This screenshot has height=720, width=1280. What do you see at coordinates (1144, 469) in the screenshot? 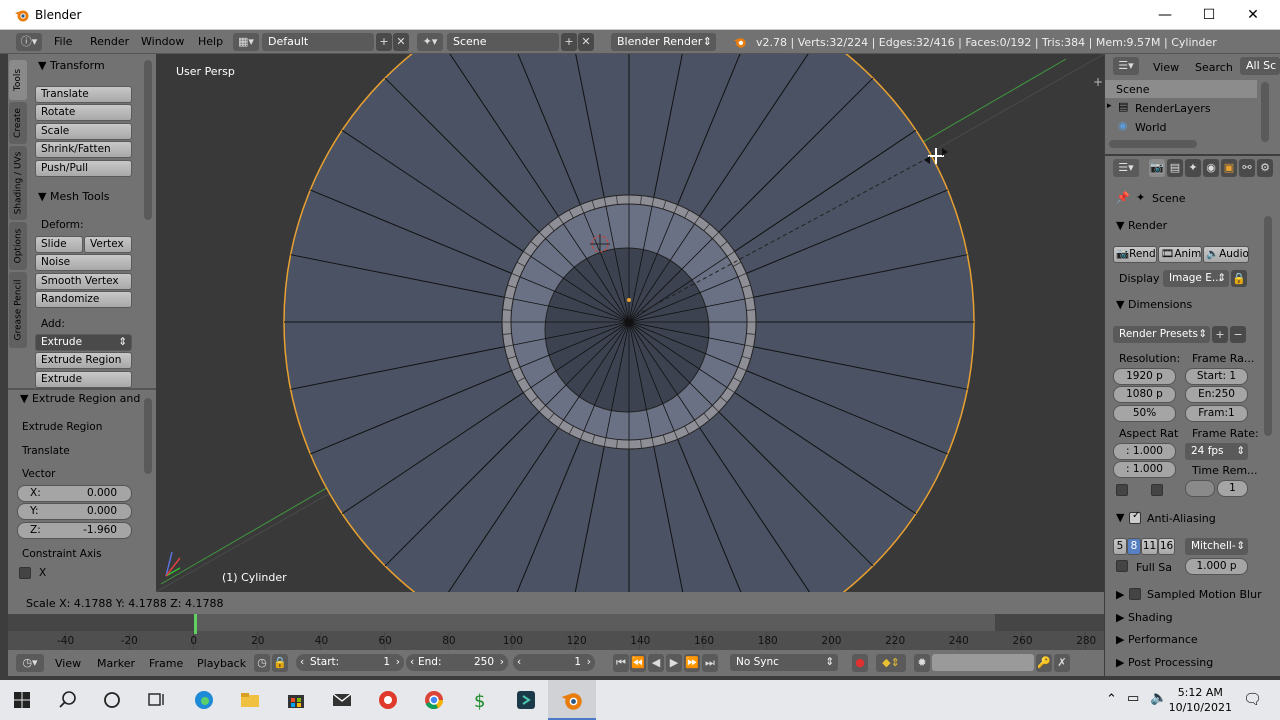
I see `aspect-y-field: : 1.000` at bounding box center [1144, 469].